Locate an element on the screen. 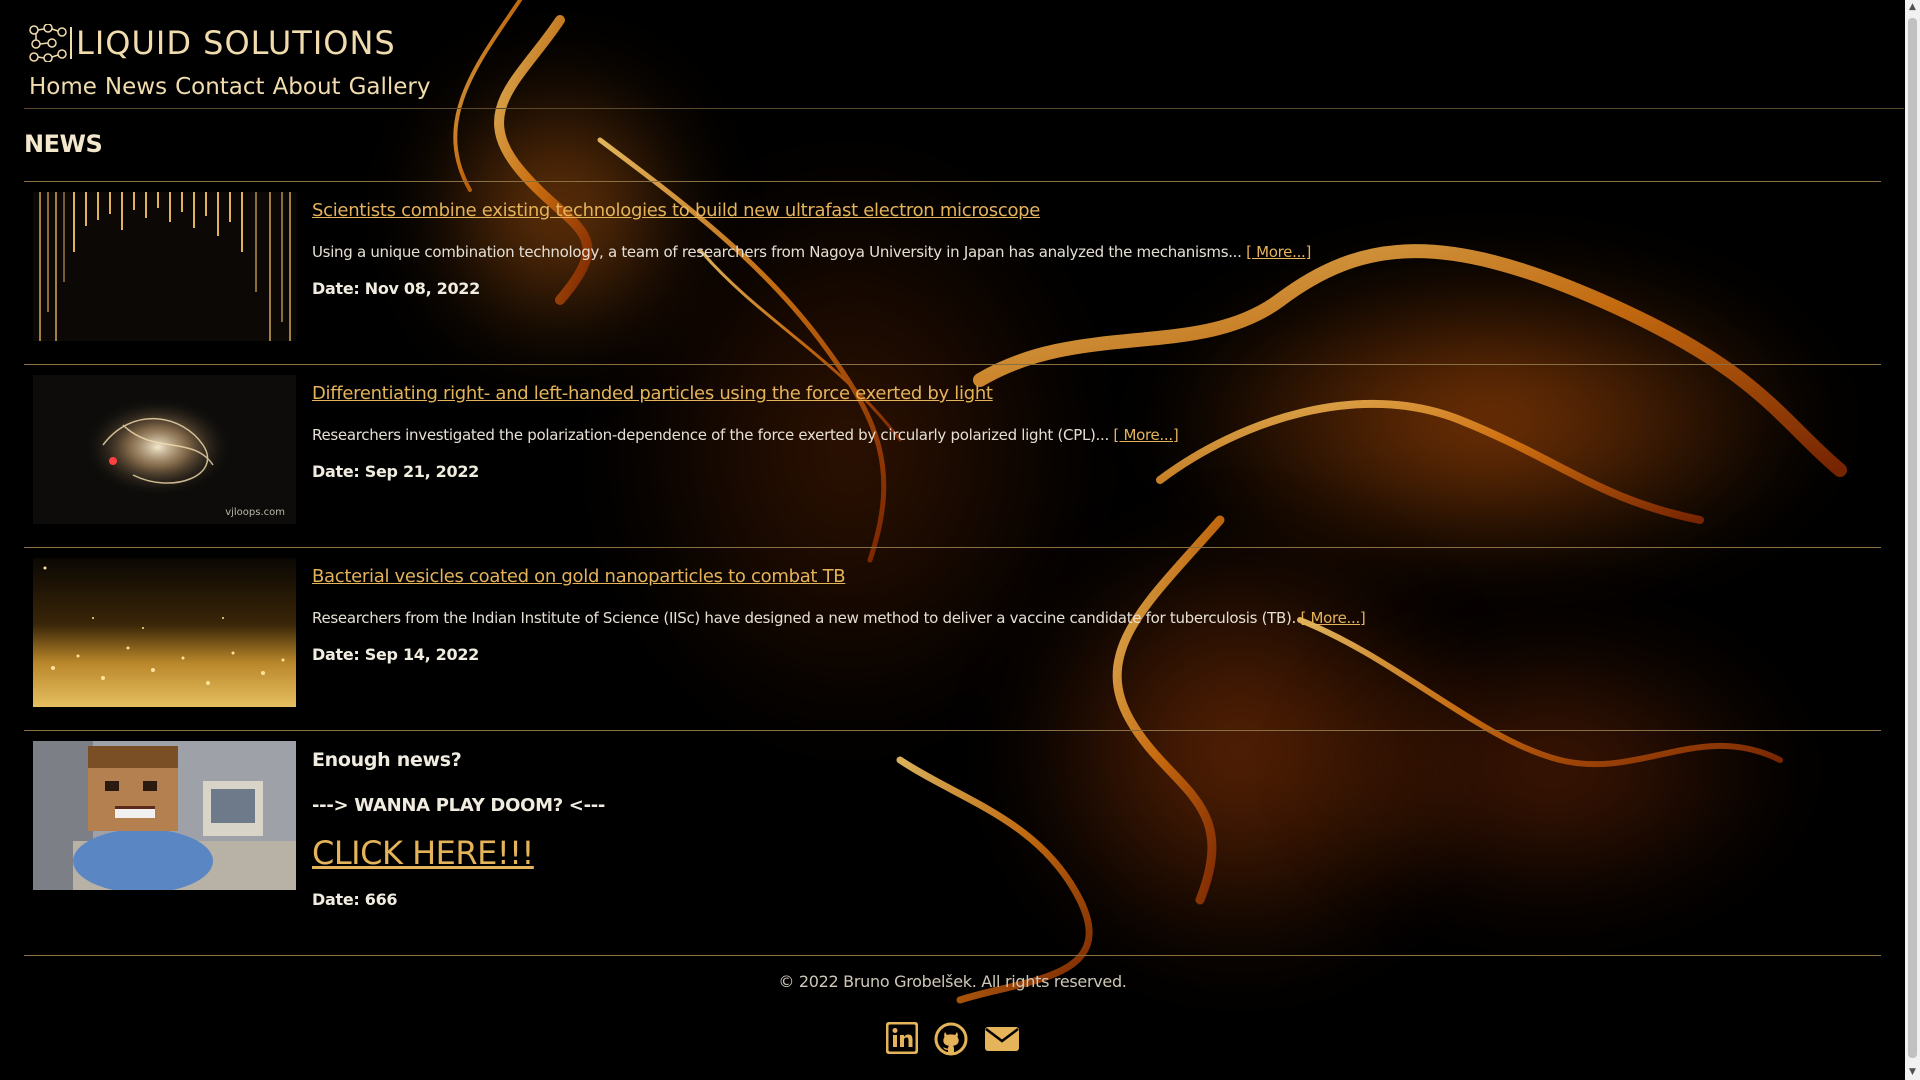  play-doom-link: CLICK HERE!!! is located at coordinates (458, 853).